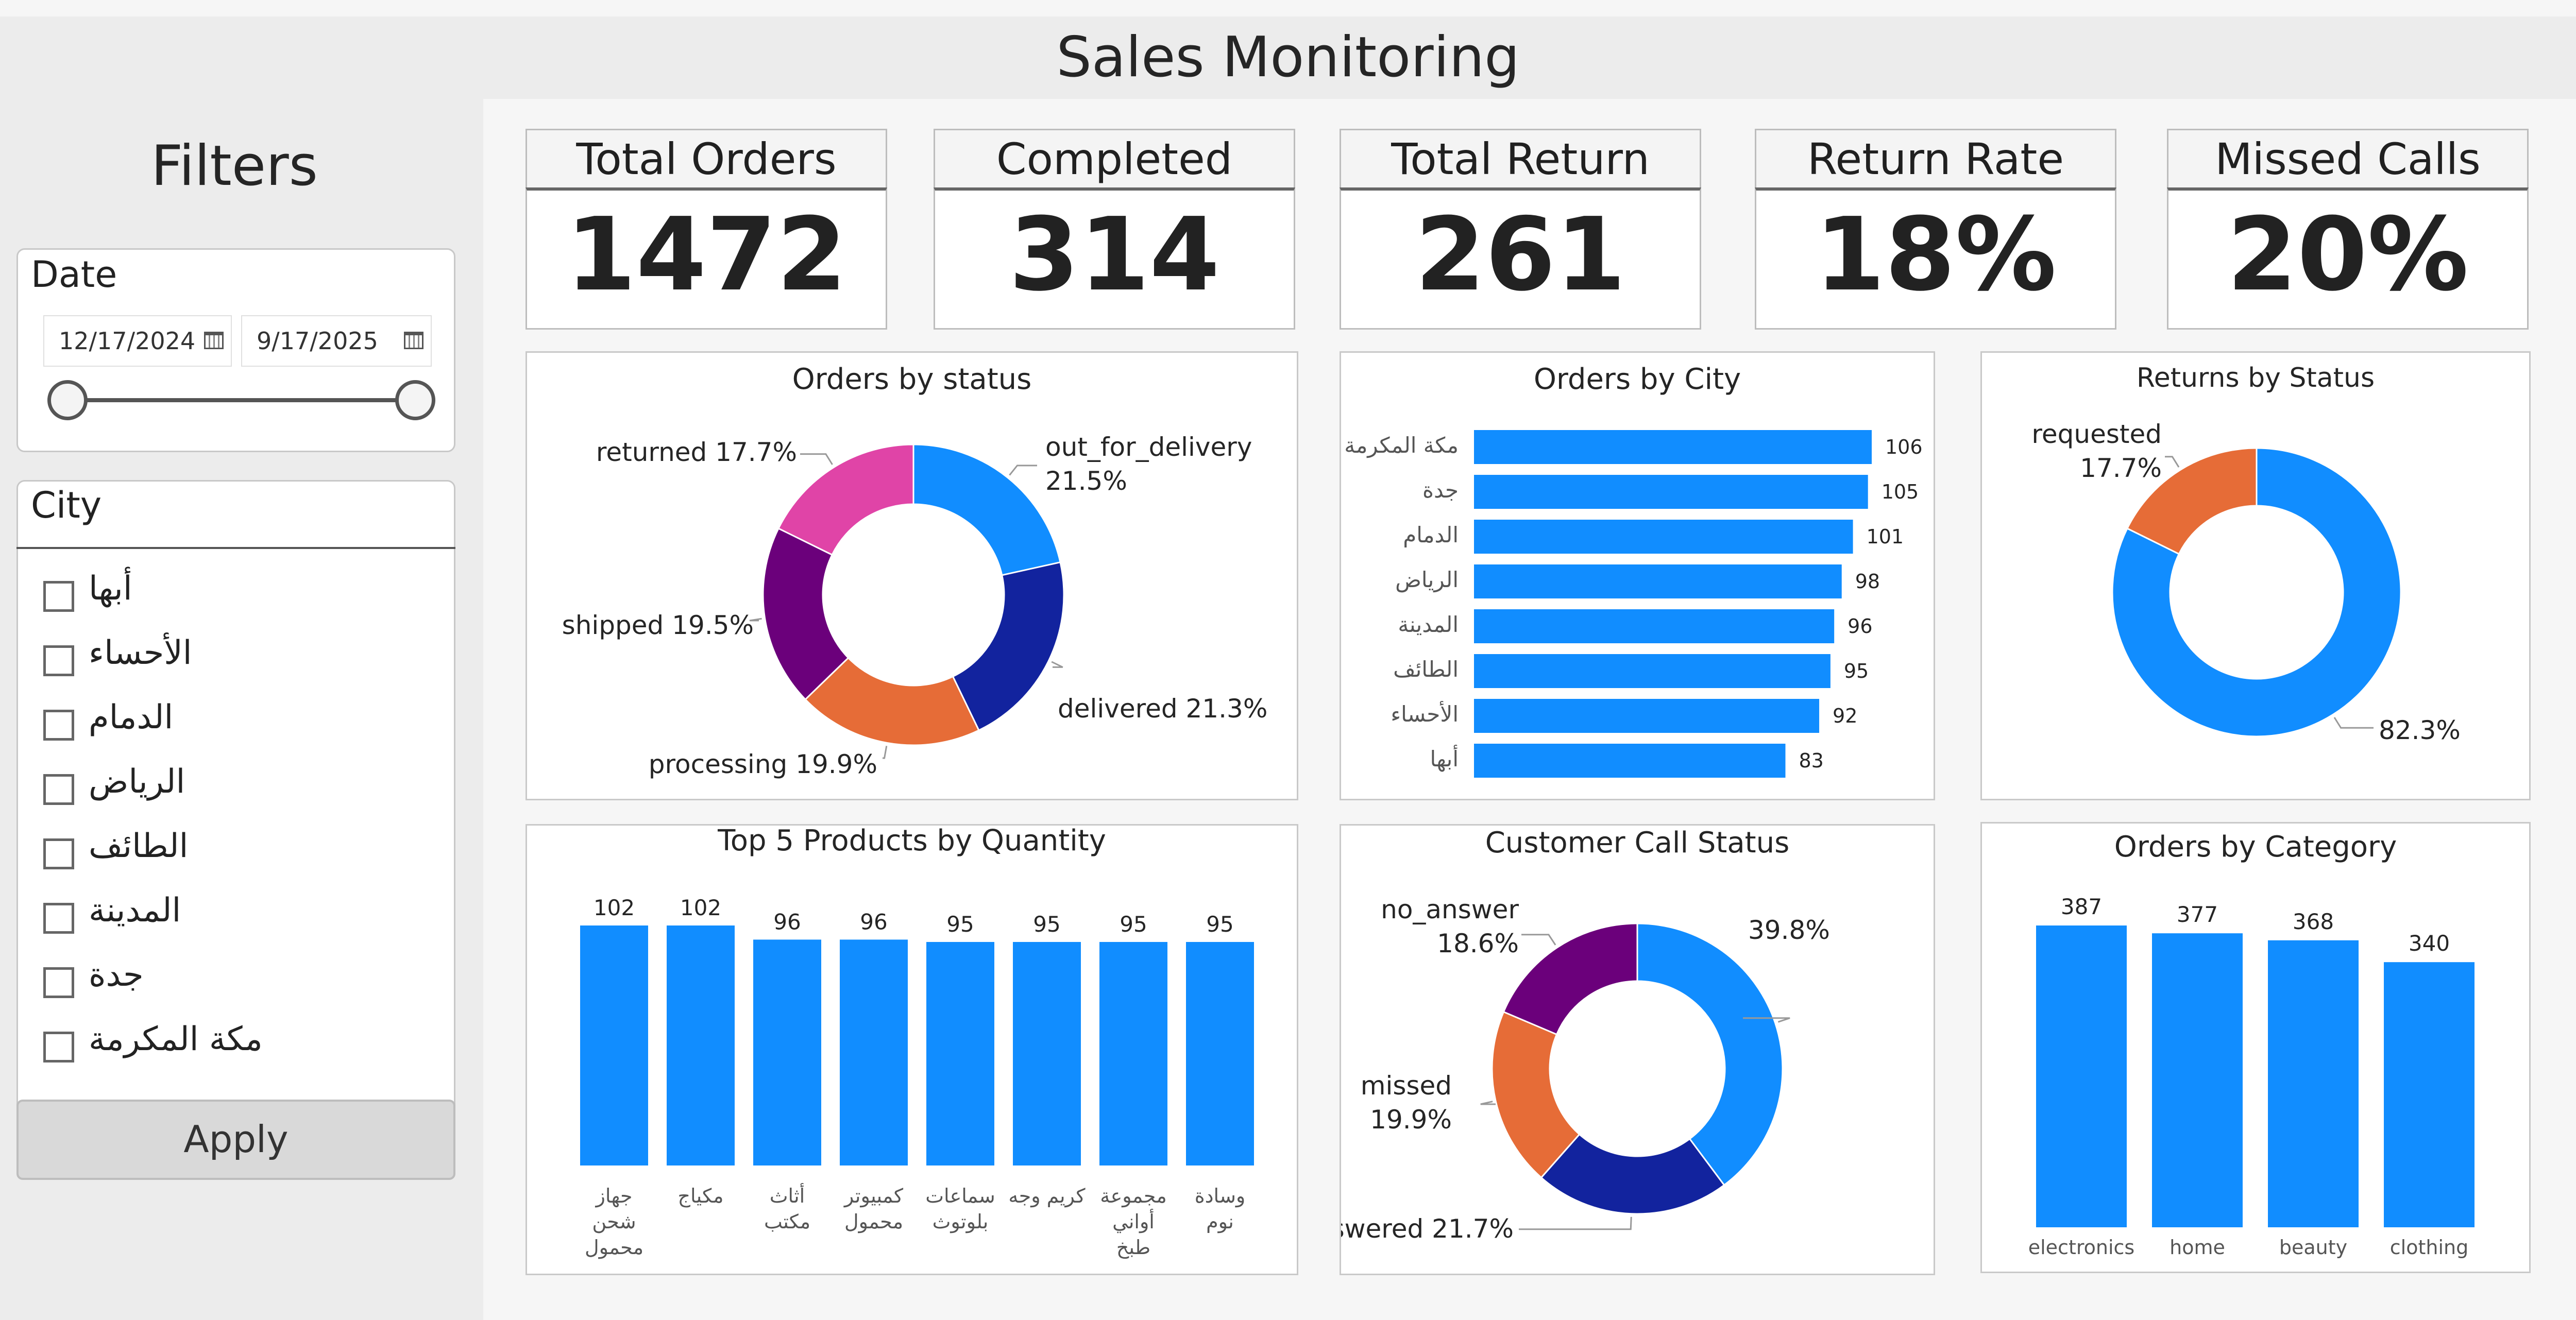  I want to click on date-range-slider-track, so click(241, 400).